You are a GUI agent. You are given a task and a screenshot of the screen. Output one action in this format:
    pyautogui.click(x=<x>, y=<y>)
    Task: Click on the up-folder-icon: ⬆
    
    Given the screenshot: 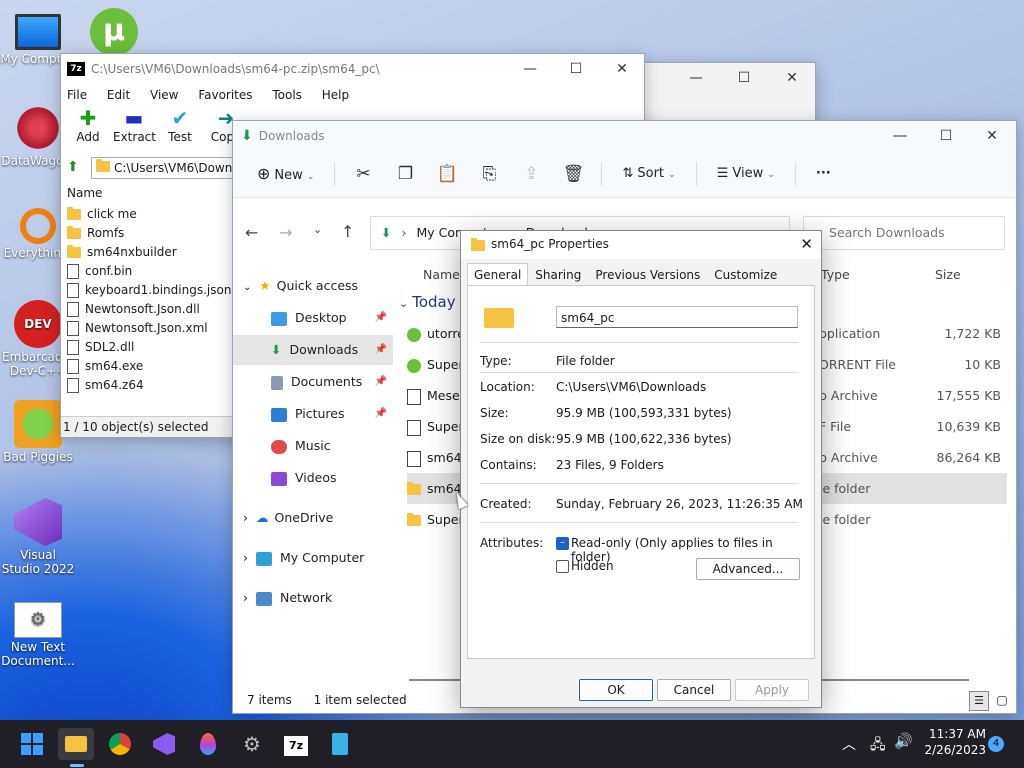 What is the action you would take?
    pyautogui.click(x=73, y=167)
    